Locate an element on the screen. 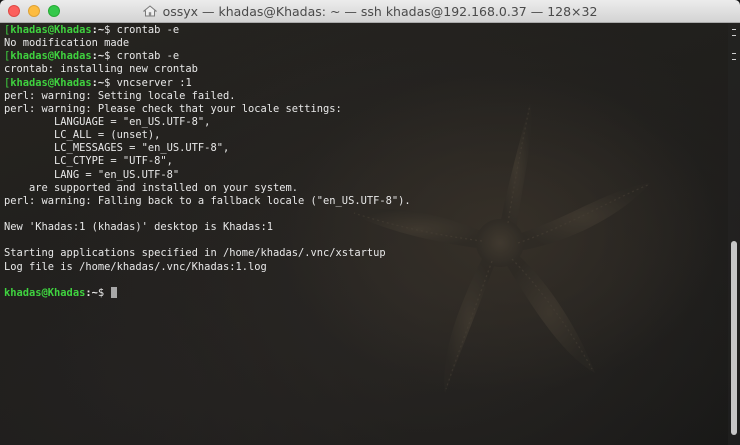 This screenshot has height=445, width=740. output-line: LC_ALL = (unset), is located at coordinates (82, 135).